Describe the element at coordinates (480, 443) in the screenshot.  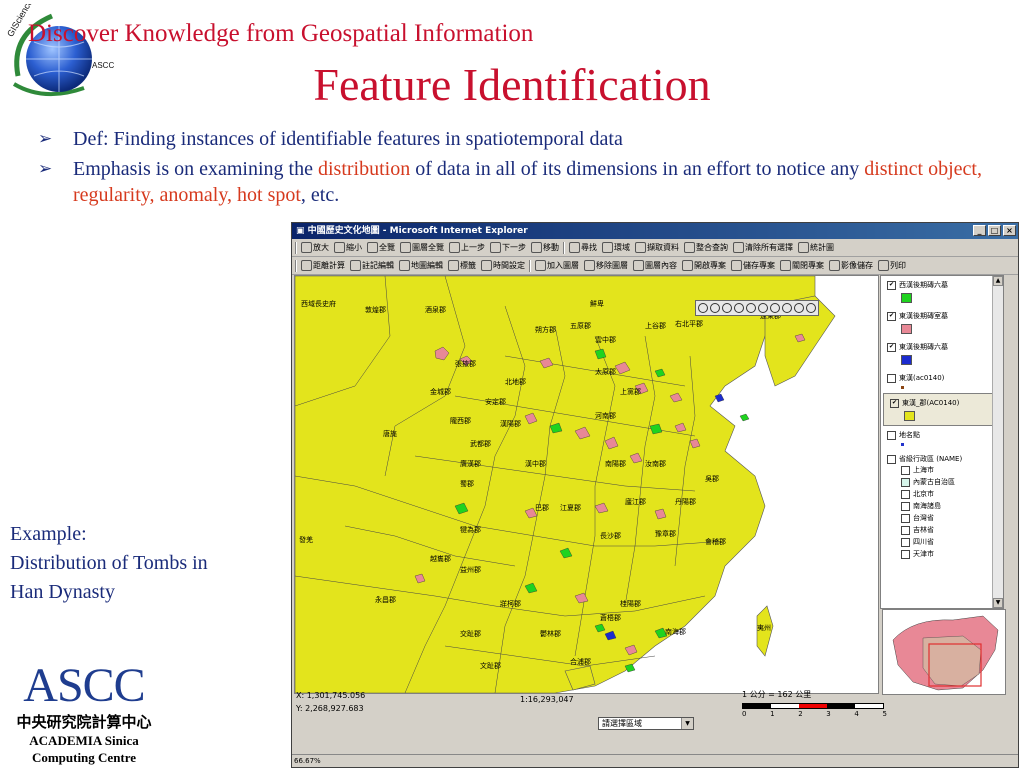
I see `map-label-wudu: 武都郡` at that location.